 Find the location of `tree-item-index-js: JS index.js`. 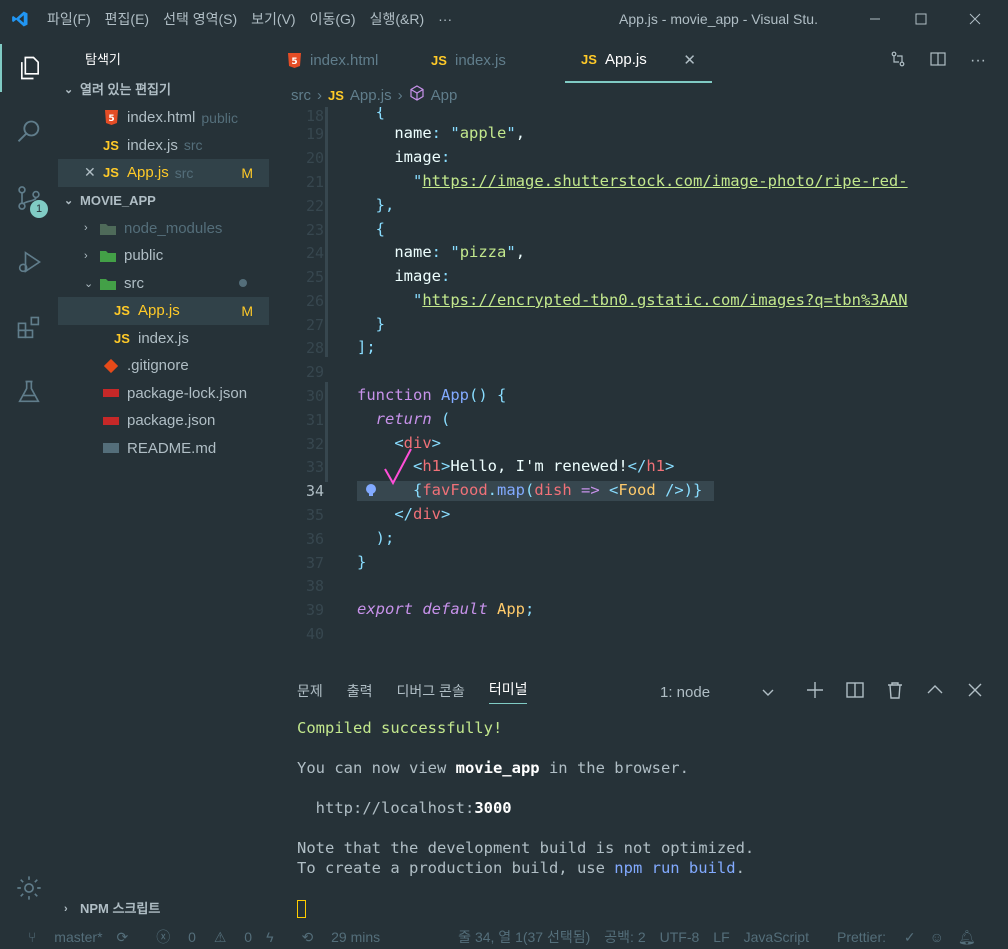

tree-item-index-js: JS index.js is located at coordinates (163, 339).